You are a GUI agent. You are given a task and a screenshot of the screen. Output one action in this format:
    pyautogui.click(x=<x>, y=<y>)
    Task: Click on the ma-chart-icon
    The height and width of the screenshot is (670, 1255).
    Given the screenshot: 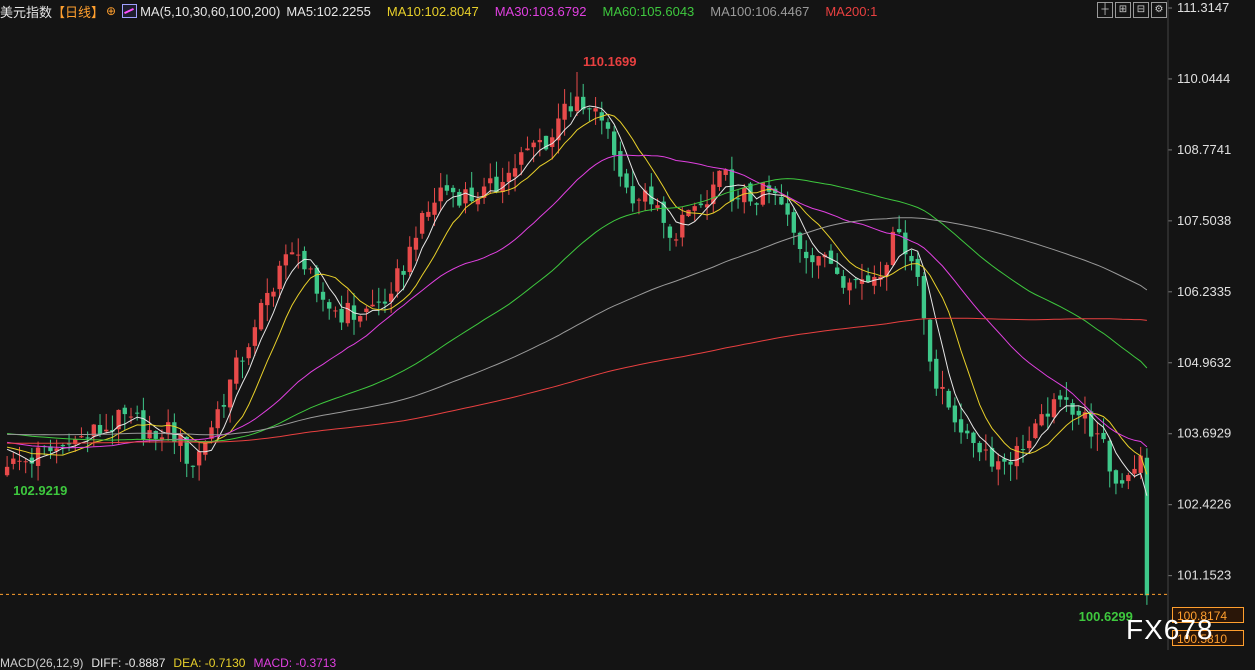 What is the action you would take?
    pyautogui.click(x=130, y=11)
    